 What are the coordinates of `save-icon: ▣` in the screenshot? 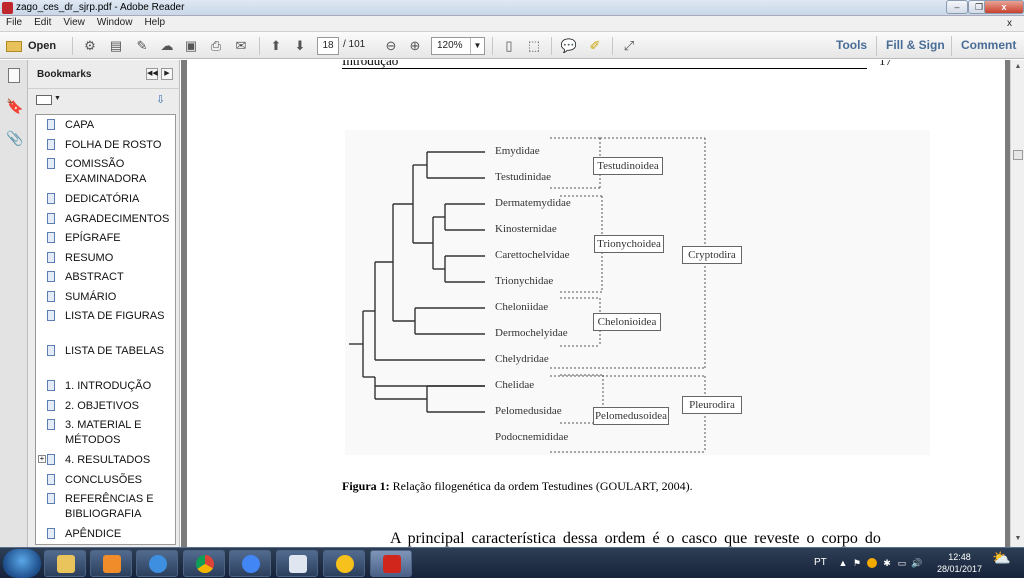 It's located at (191, 46).